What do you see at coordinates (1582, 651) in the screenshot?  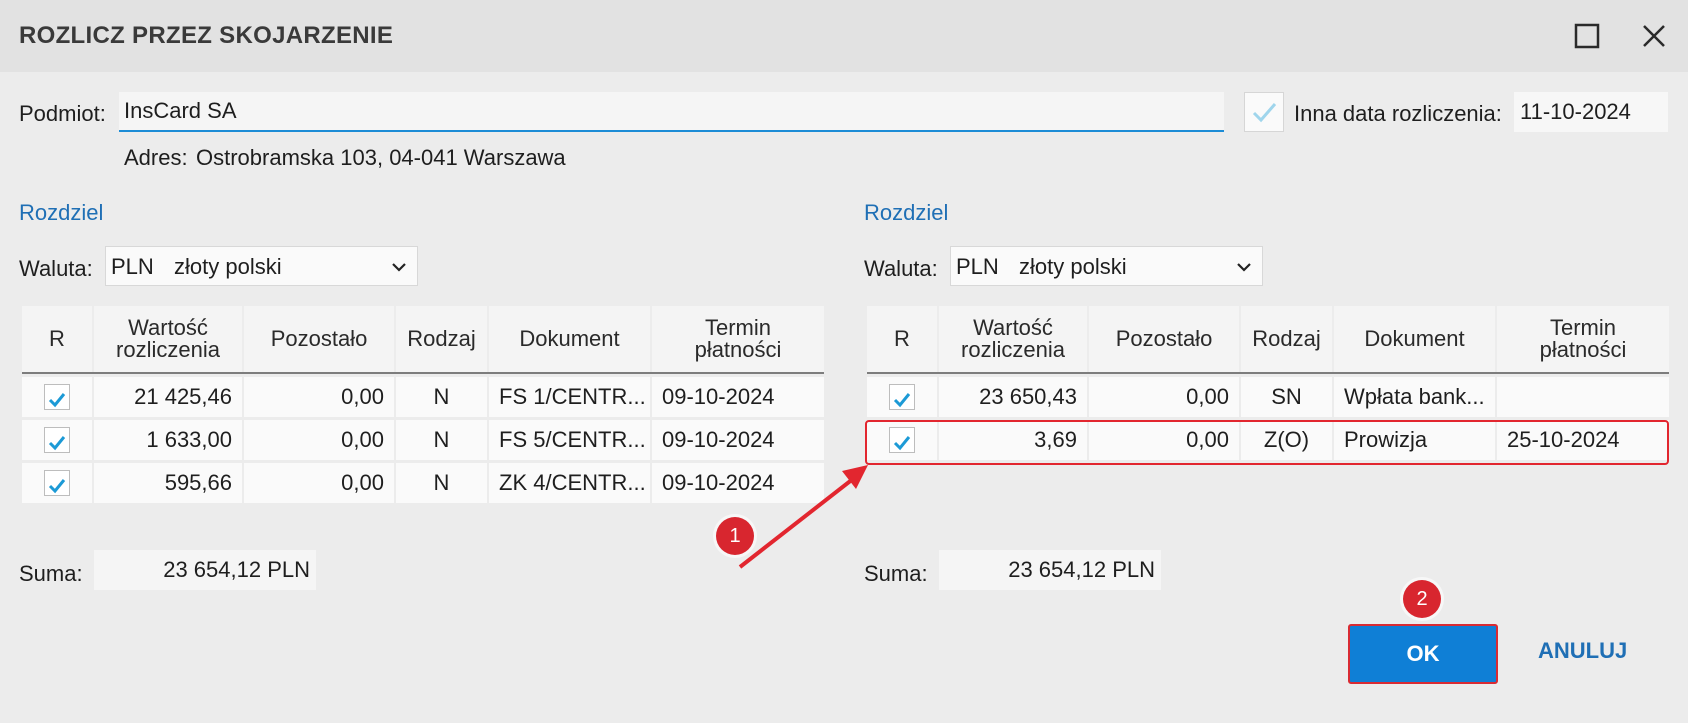 I see `cancel-button: ANULUJ` at bounding box center [1582, 651].